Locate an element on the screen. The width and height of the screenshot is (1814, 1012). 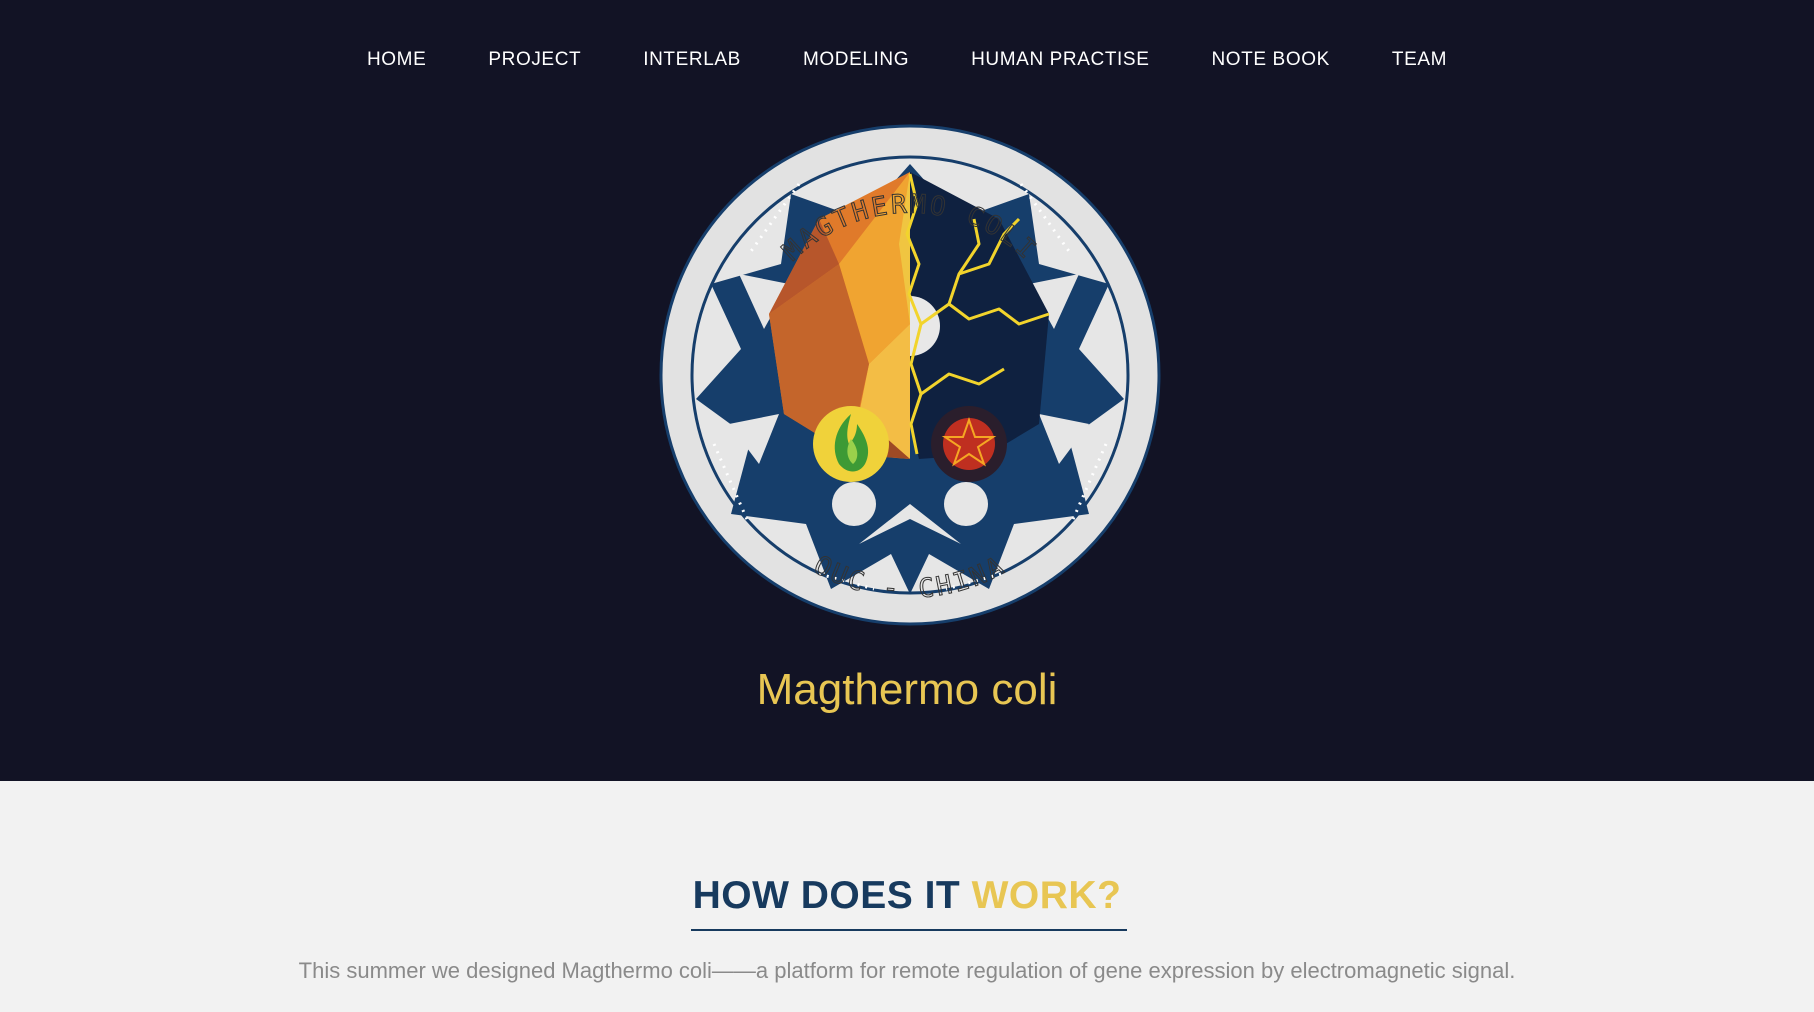
section-heading: HOW DOES IT WORK? is located at coordinates (907, 896).